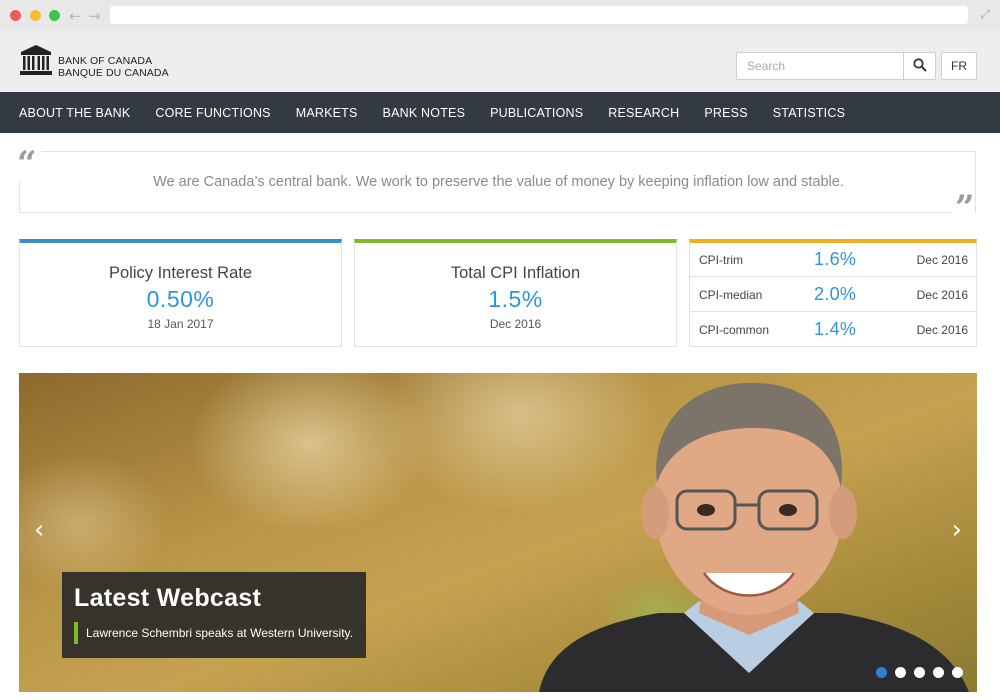 This screenshot has width=1000, height=700. Describe the element at coordinates (212, 113) in the screenshot. I see `nav-core-functions: CORE FUNCTIONS` at that location.